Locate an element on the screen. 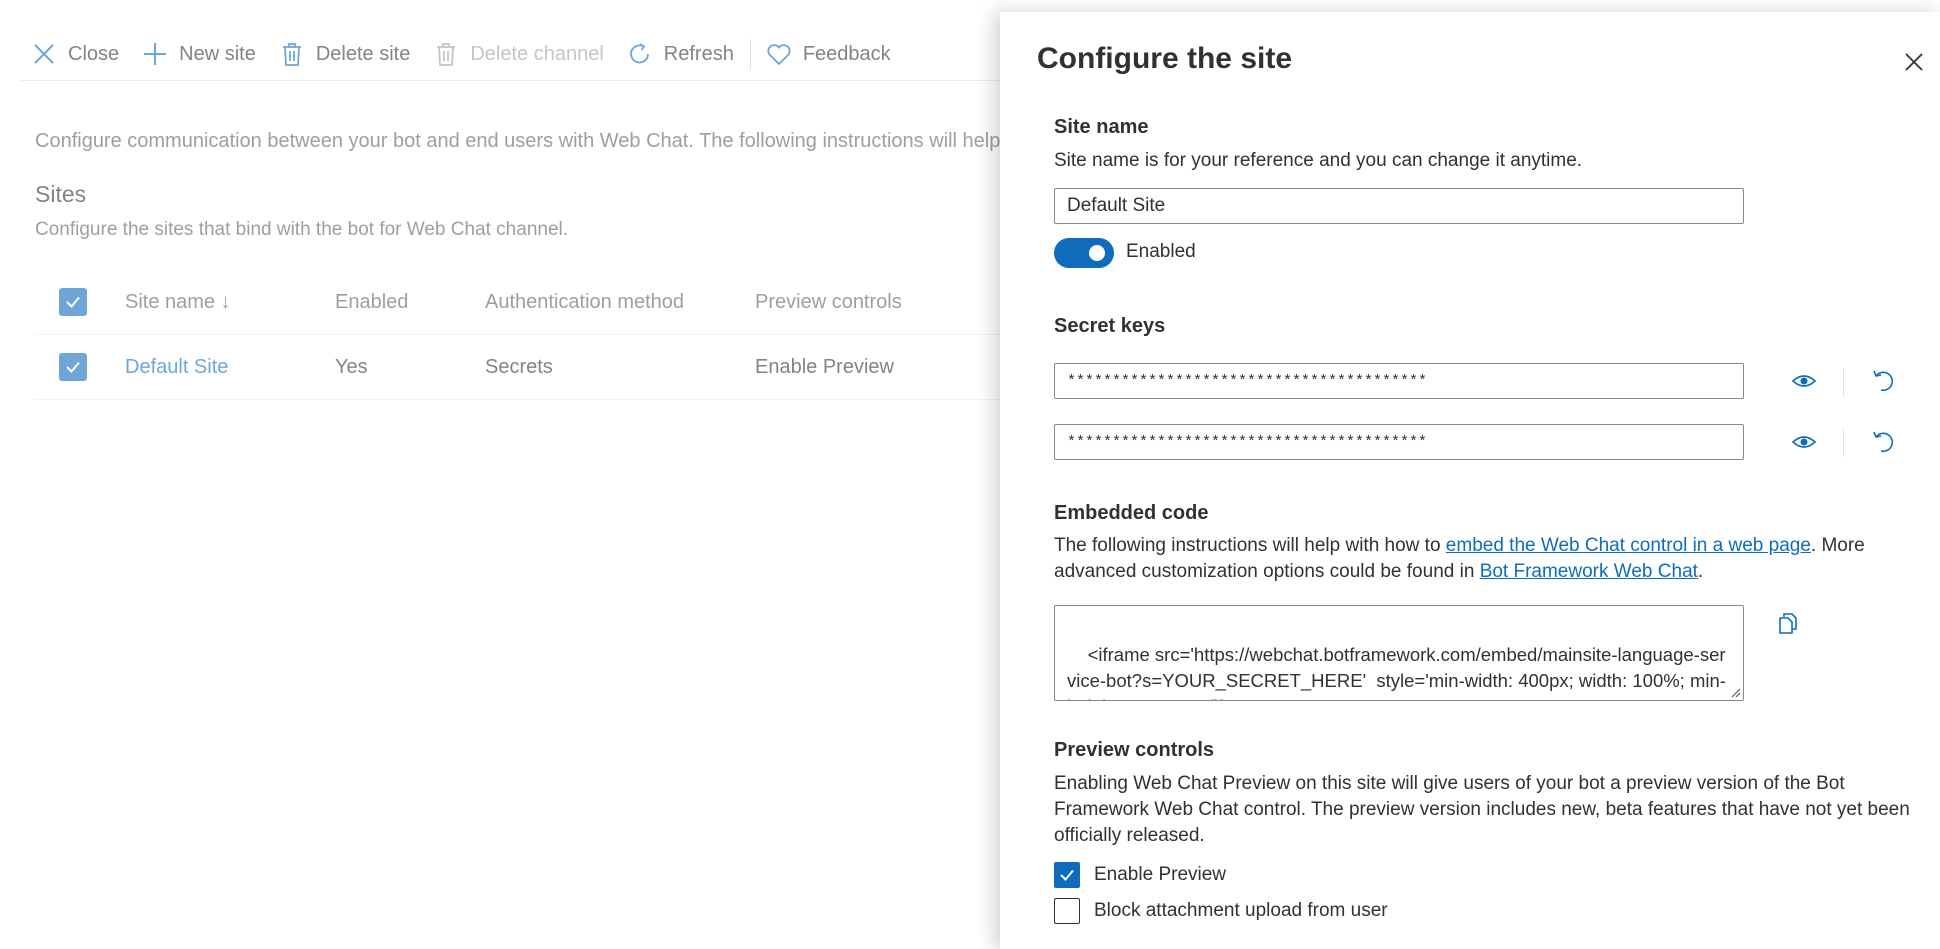 The image size is (1940, 949). column-header-enabled: Enabled is located at coordinates (371, 302).